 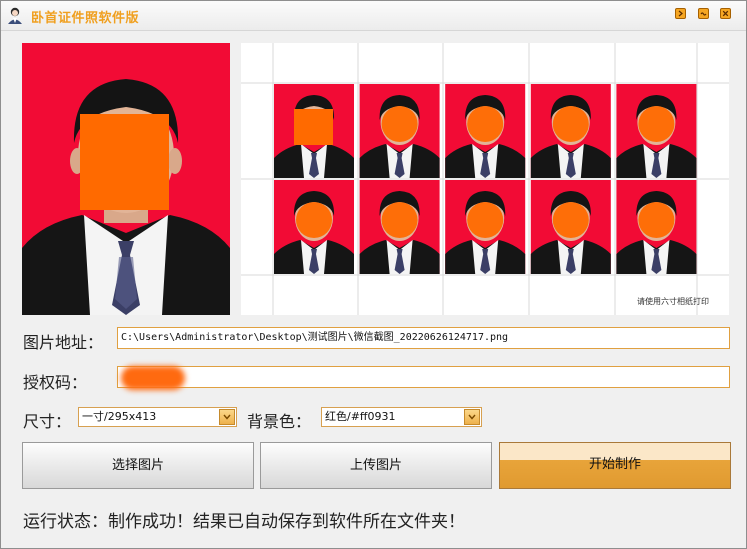 I want to click on background-color-label: 背景色：, so click(x=279, y=421).